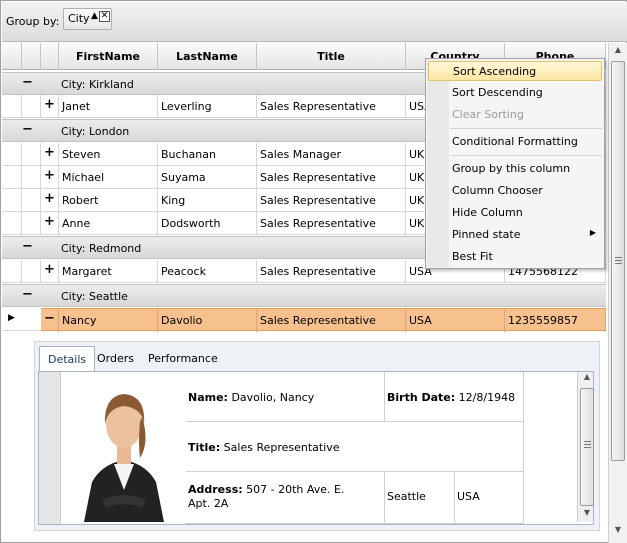 The image size is (627, 543). Describe the element at coordinates (108, 56) in the screenshot. I see `column-header-firstname: FirstName` at that location.